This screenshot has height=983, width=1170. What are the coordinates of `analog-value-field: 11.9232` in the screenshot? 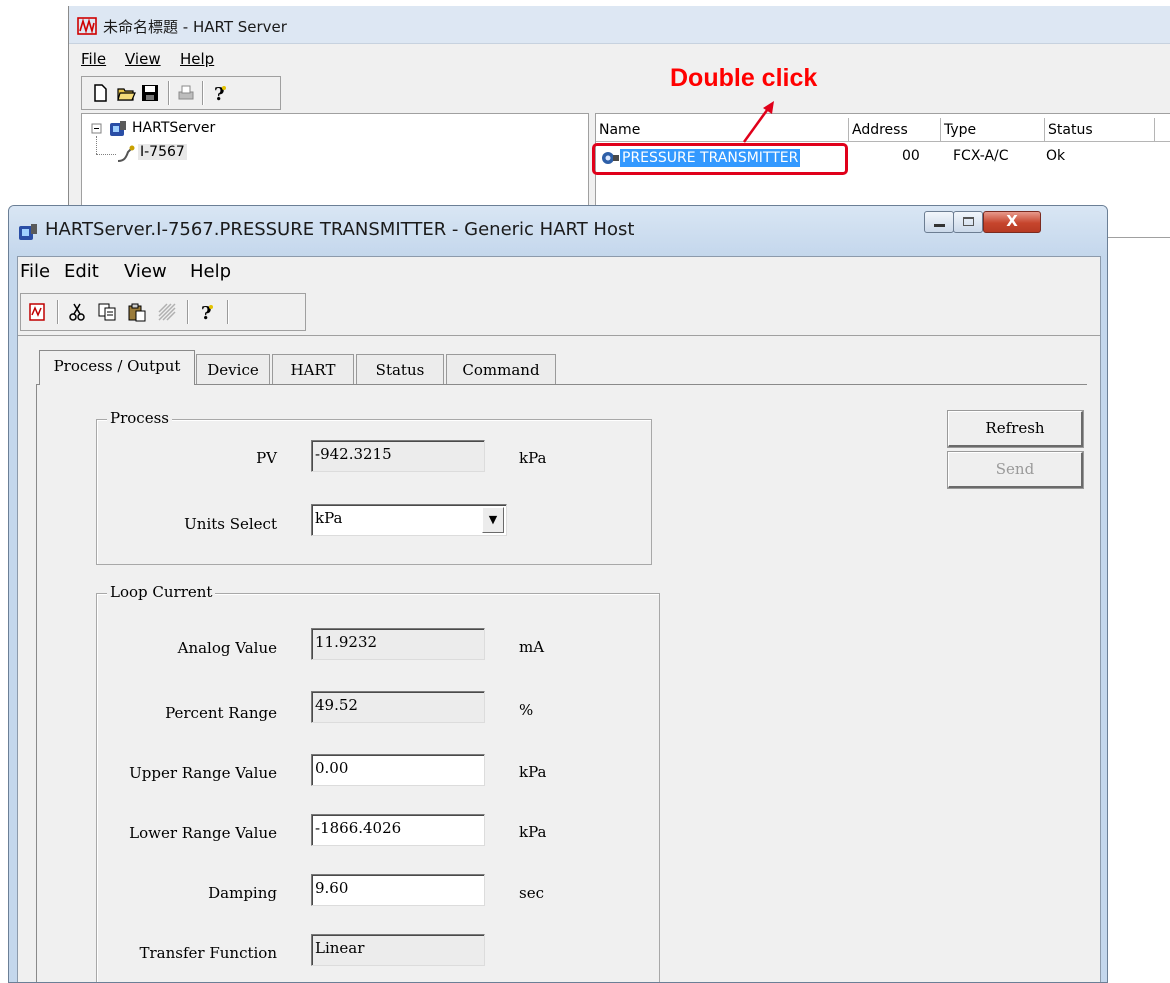 It's located at (398, 644).